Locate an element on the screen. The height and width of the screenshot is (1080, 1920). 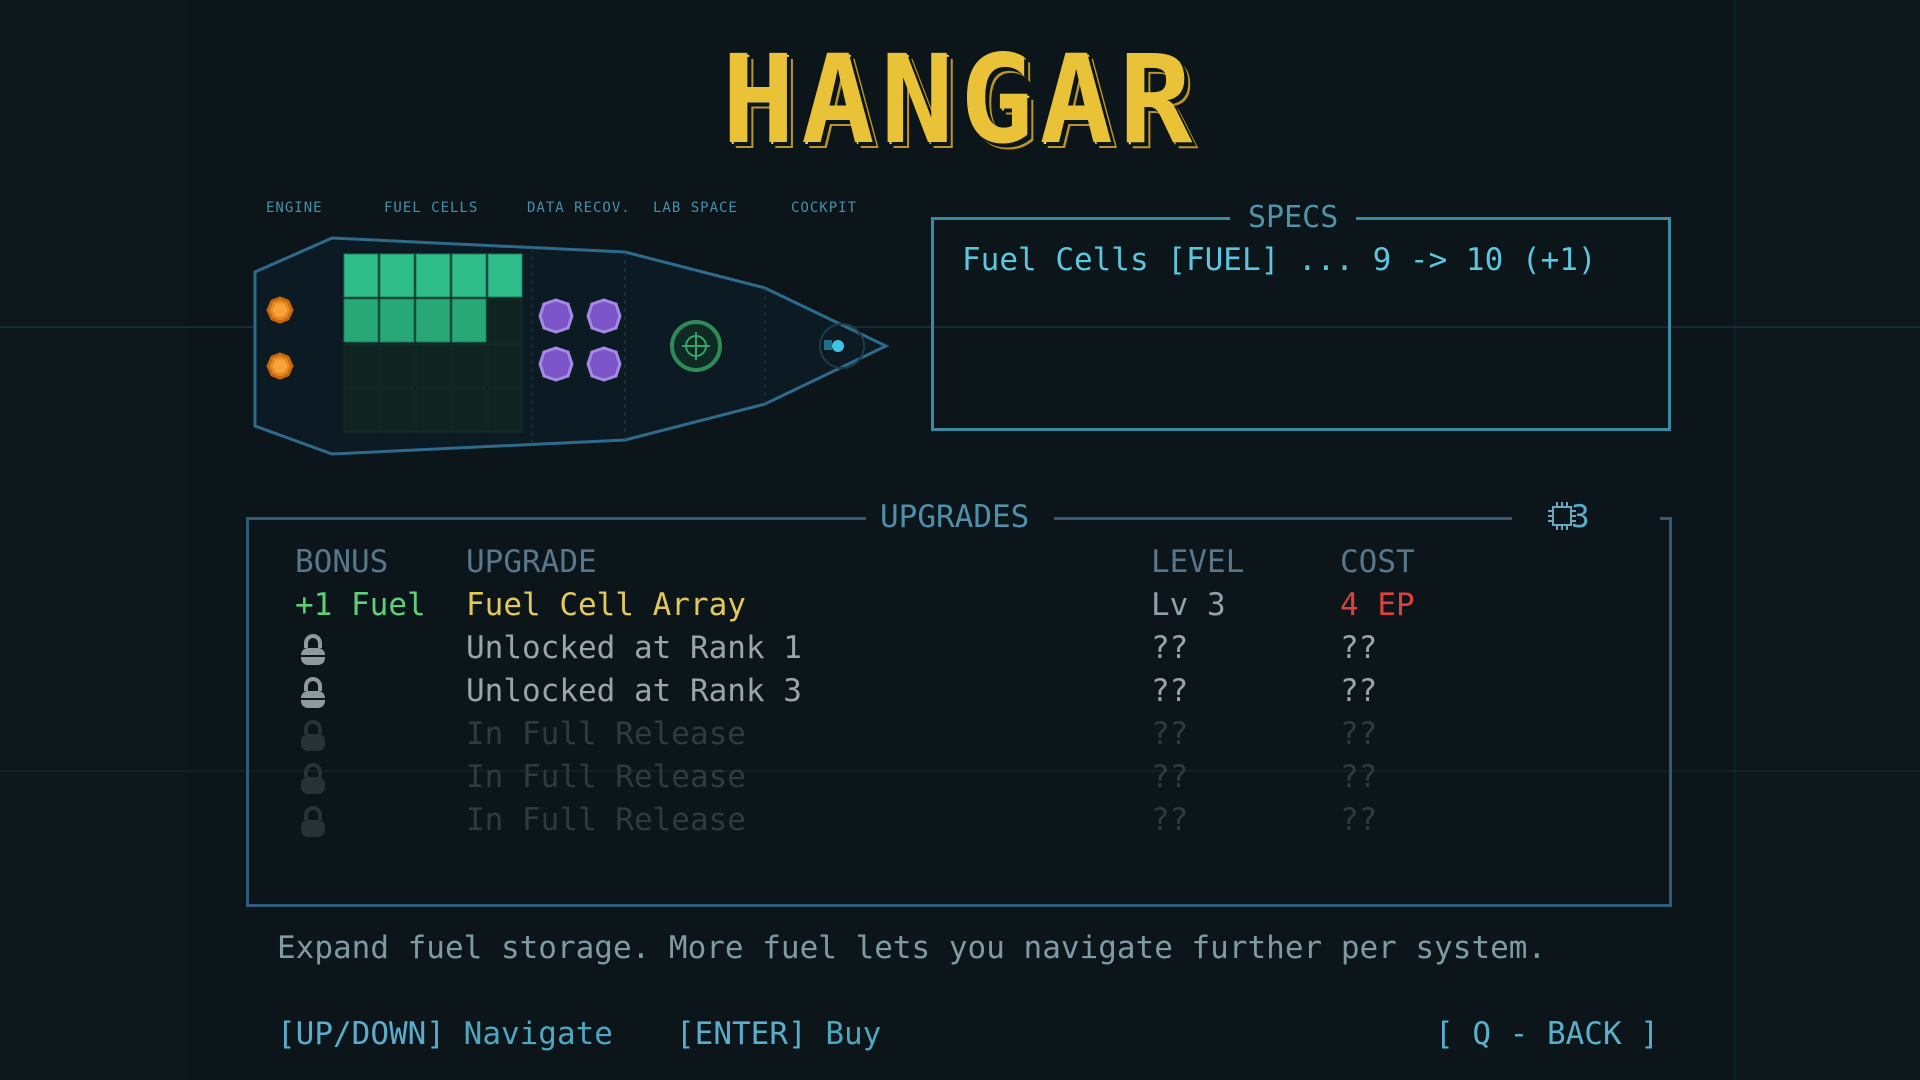
page-title: HANGAR is located at coordinates (960, 100).